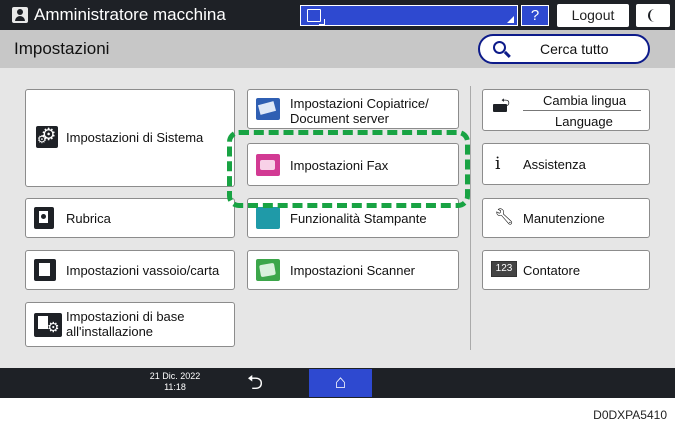 Image resolution: width=675 pixels, height=428 pixels. What do you see at coordinates (130, 218) in the screenshot?
I see `address-book-tile: Rubrica` at bounding box center [130, 218].